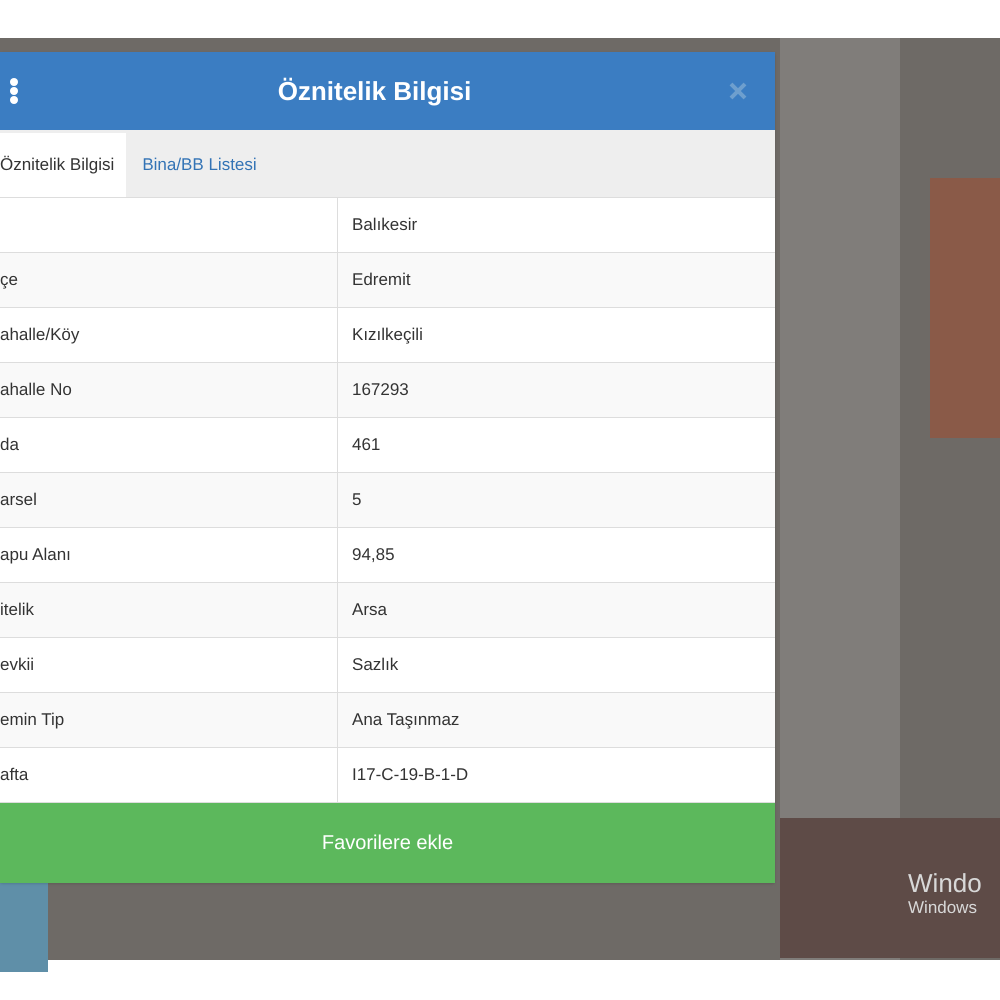 The width and height of the screenshot is (1000, 1000). What do you see at coordinates (387, 843) in the screenshot?
I see `add-to-favorites-button: Favorilere ekle` at bounding box center [387, 843].